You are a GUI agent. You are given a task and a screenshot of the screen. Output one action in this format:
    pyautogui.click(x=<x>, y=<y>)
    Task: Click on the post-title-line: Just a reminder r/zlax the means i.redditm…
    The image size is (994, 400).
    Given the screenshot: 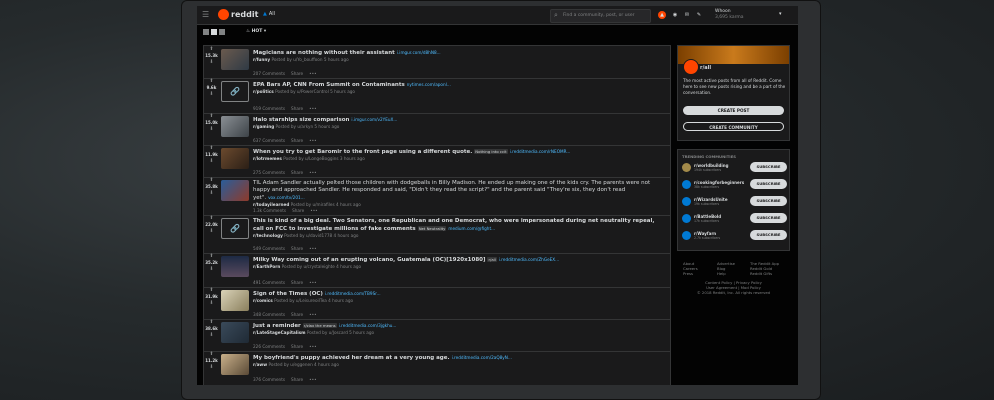 What is the action you would take?
    pyautogui.click(x=459, y=326)
    